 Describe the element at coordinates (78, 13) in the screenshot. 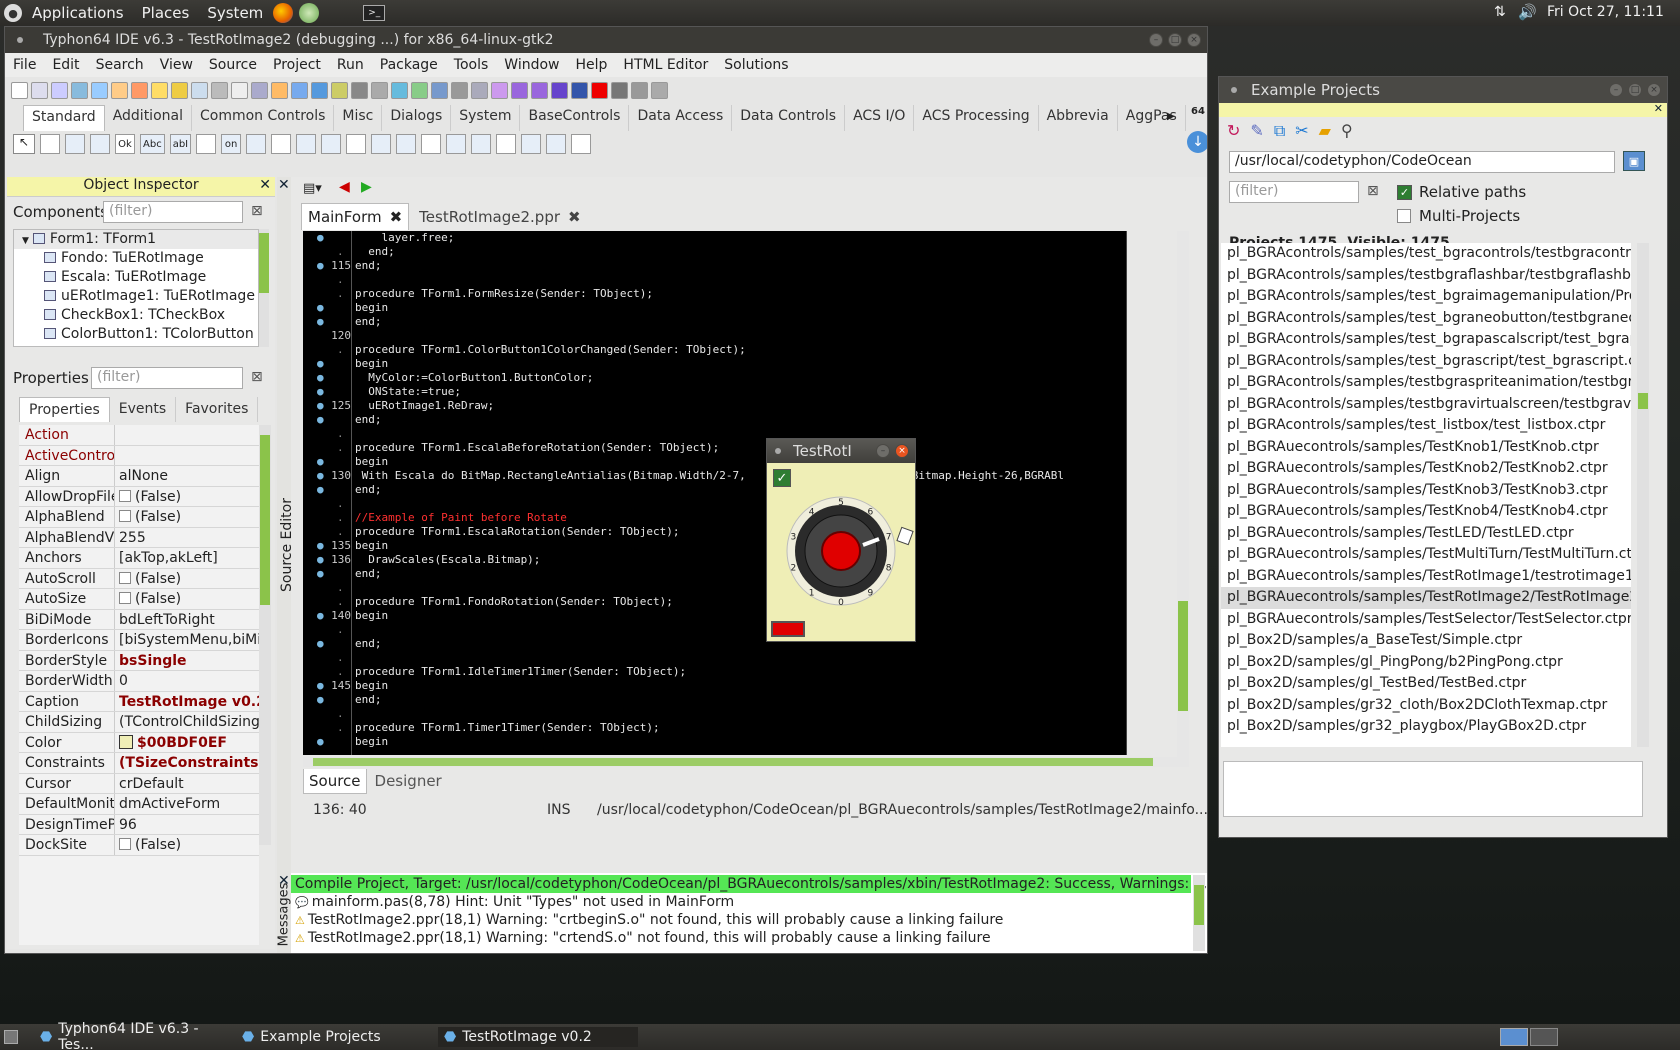

I see `menu-applications: Applications` at that location.